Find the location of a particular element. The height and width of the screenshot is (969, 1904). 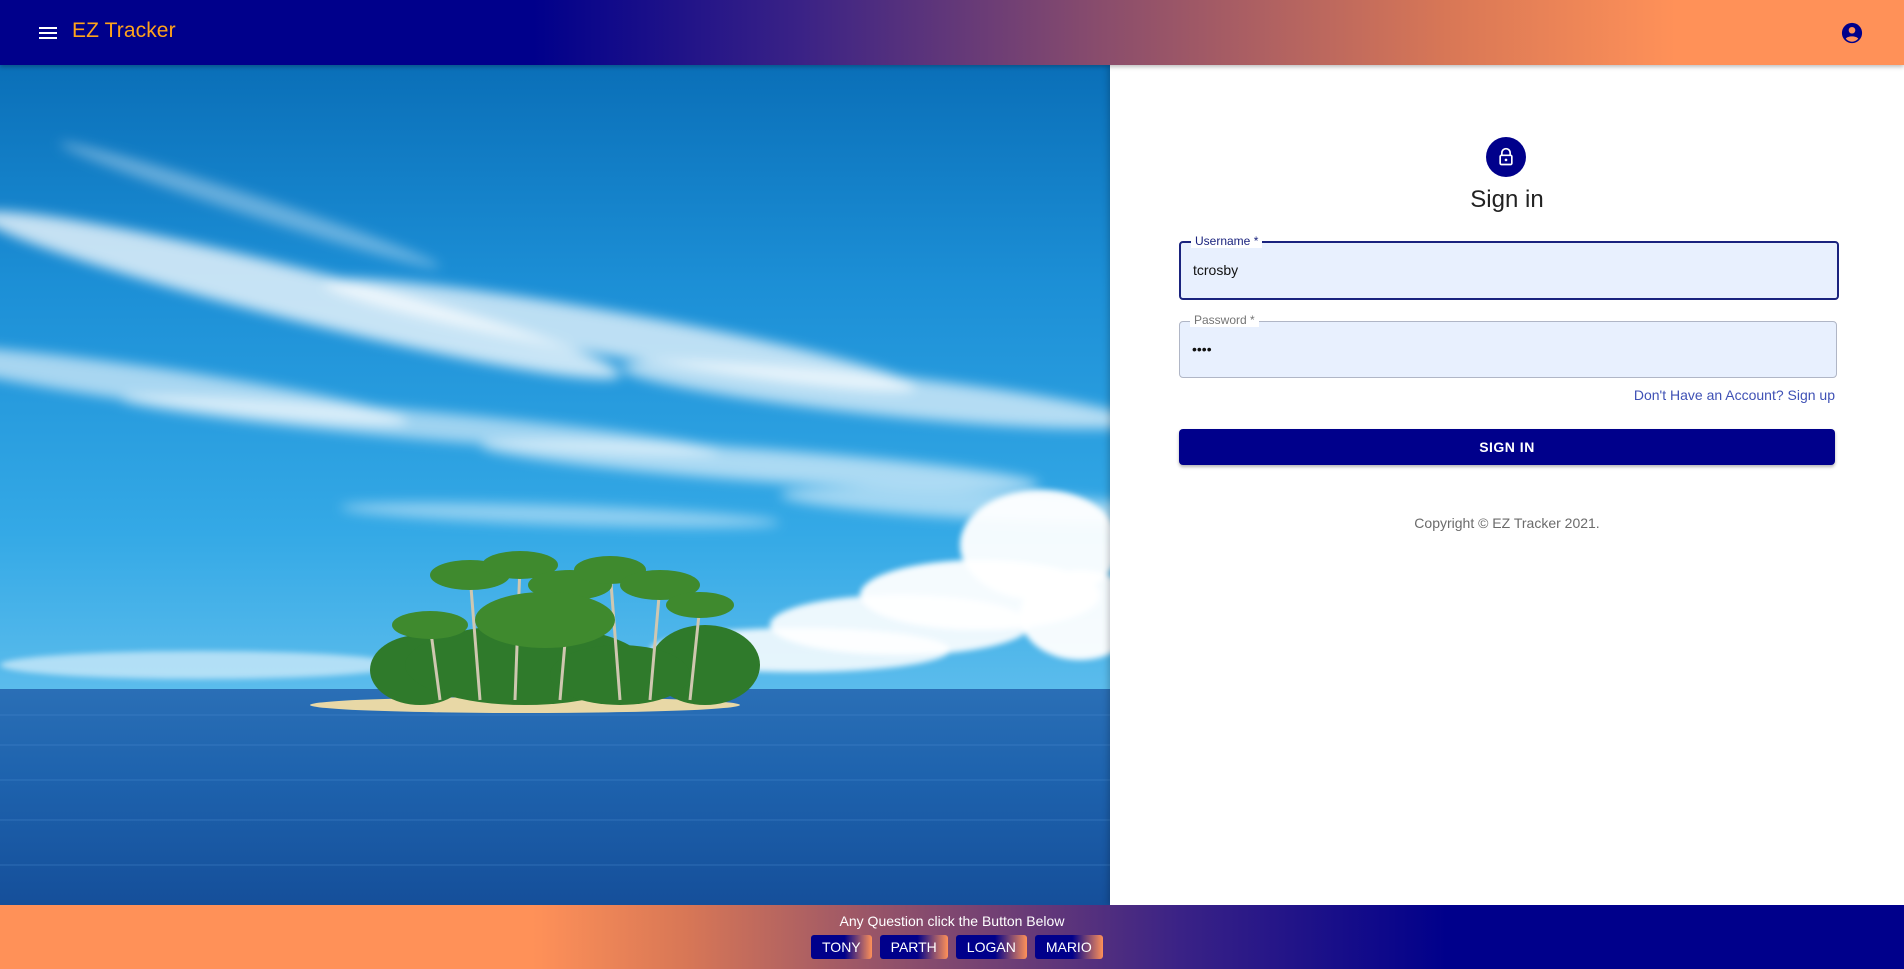

menu-button is located at coordinates (48, 33).